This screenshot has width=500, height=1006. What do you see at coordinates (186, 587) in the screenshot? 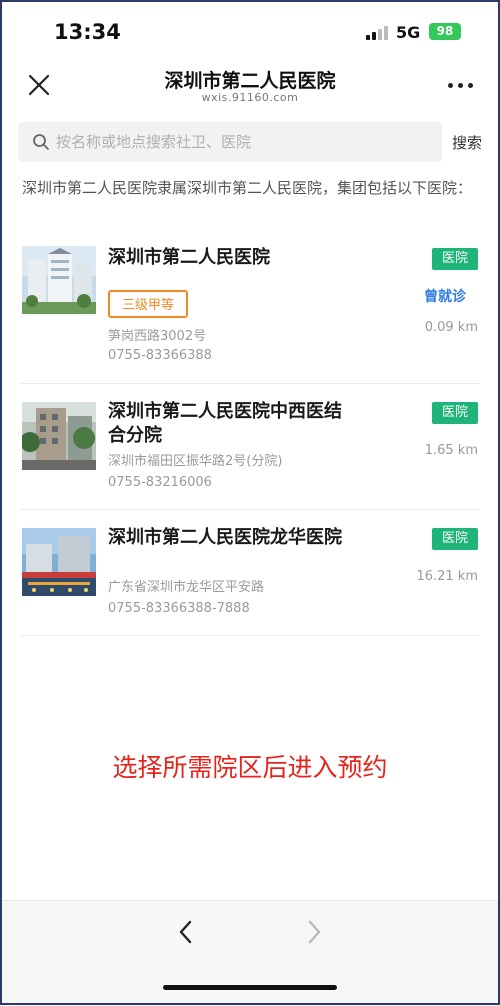
I see `hospital-address: 广东省深圳市龙华区平安路` at bounding box center [186, 587].